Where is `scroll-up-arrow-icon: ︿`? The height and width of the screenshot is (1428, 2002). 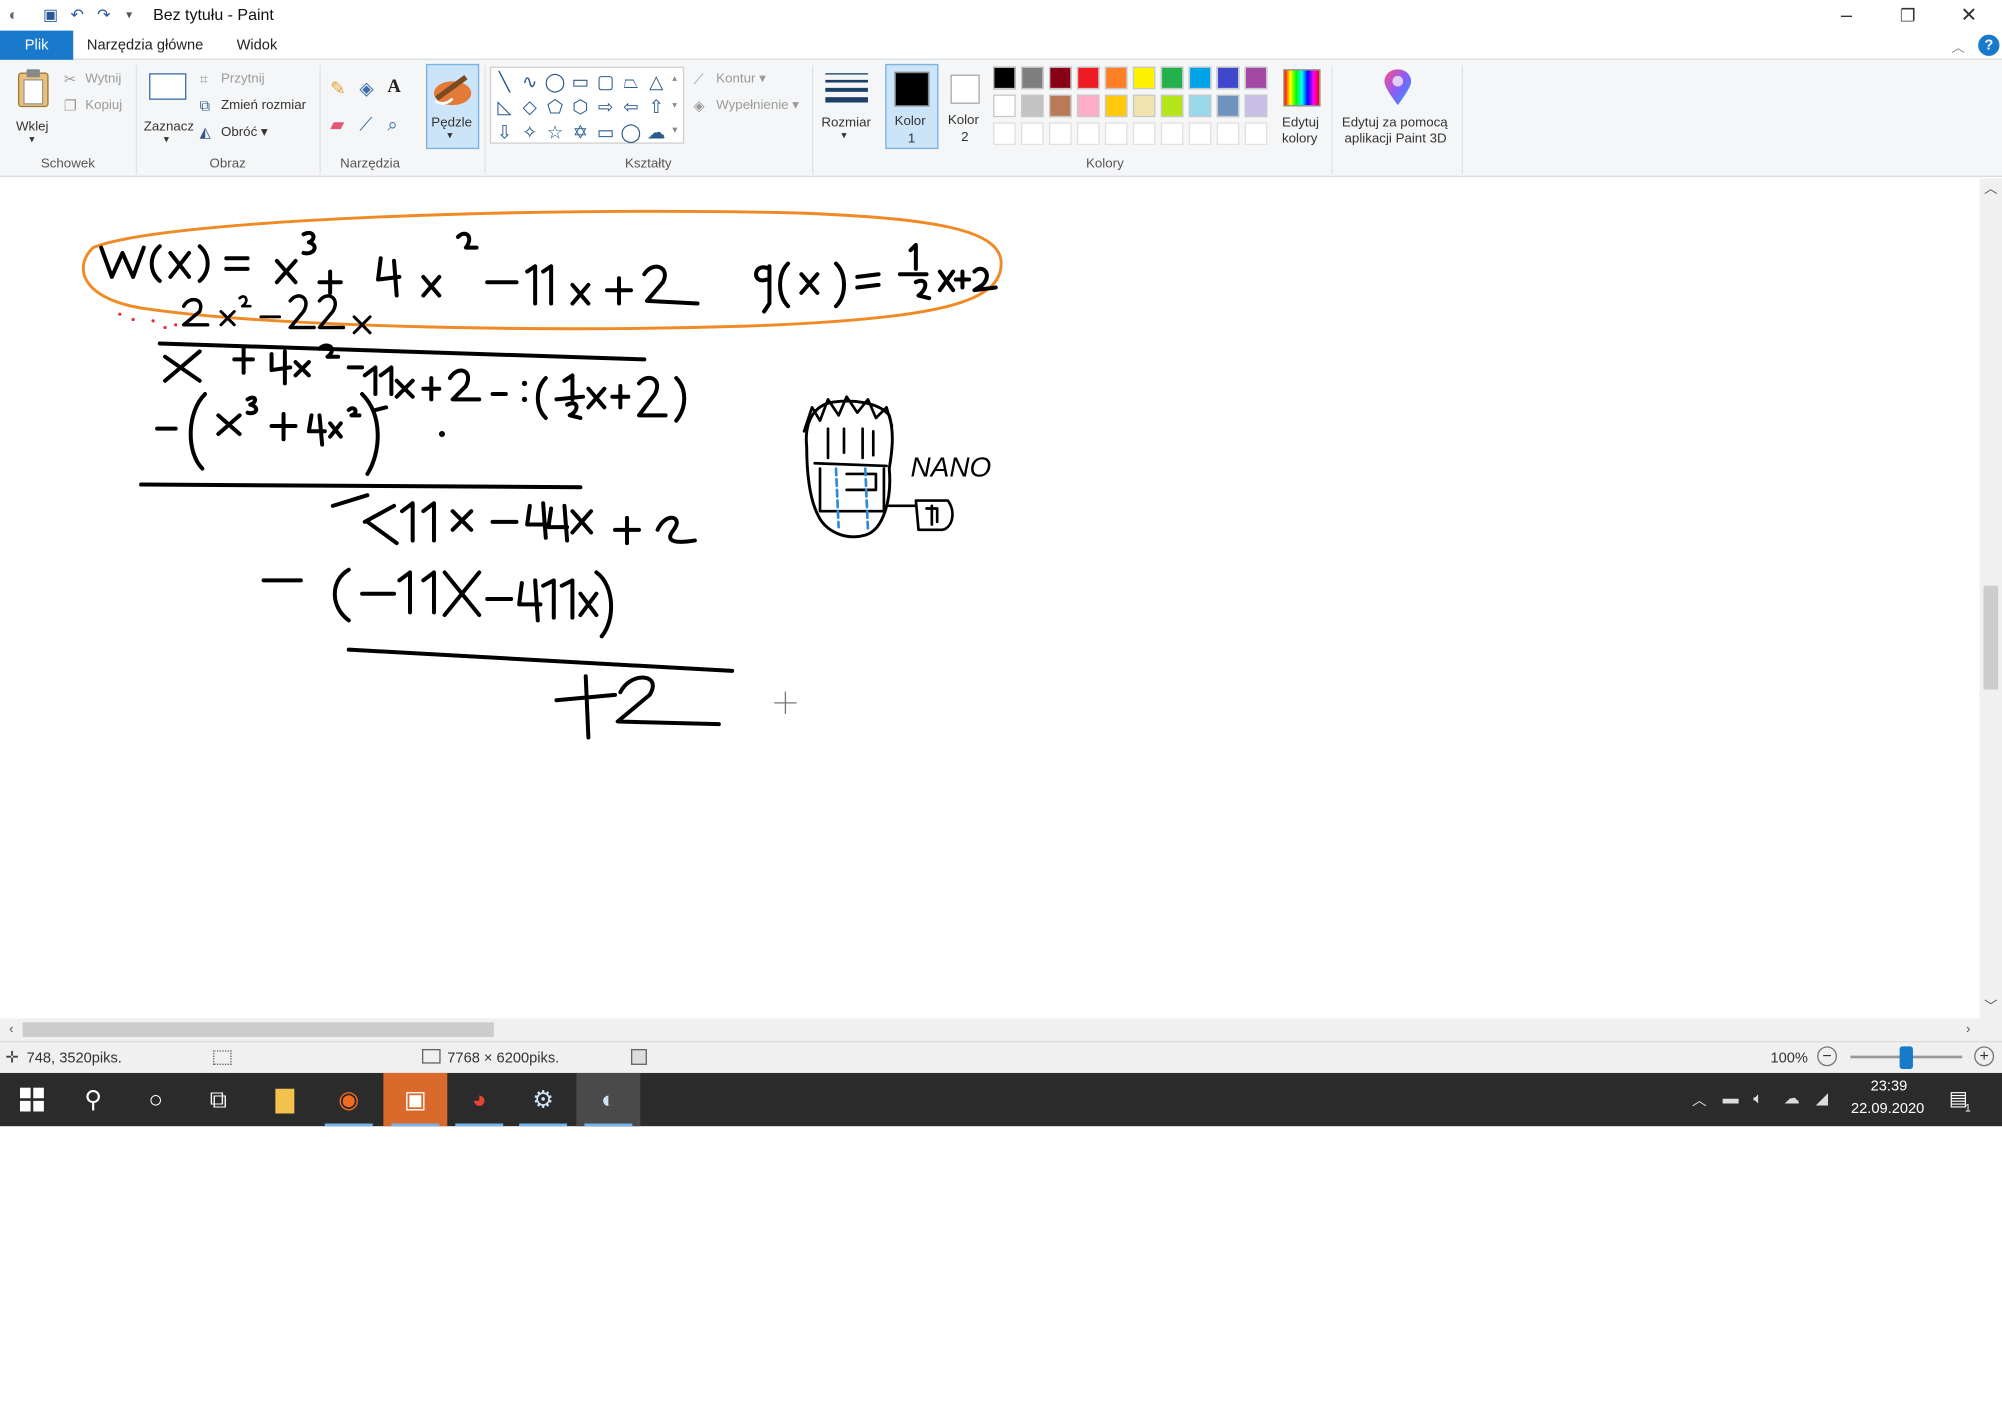
scroll-up-arrow-icon: ︿ is located at coordinates (1990, 189).